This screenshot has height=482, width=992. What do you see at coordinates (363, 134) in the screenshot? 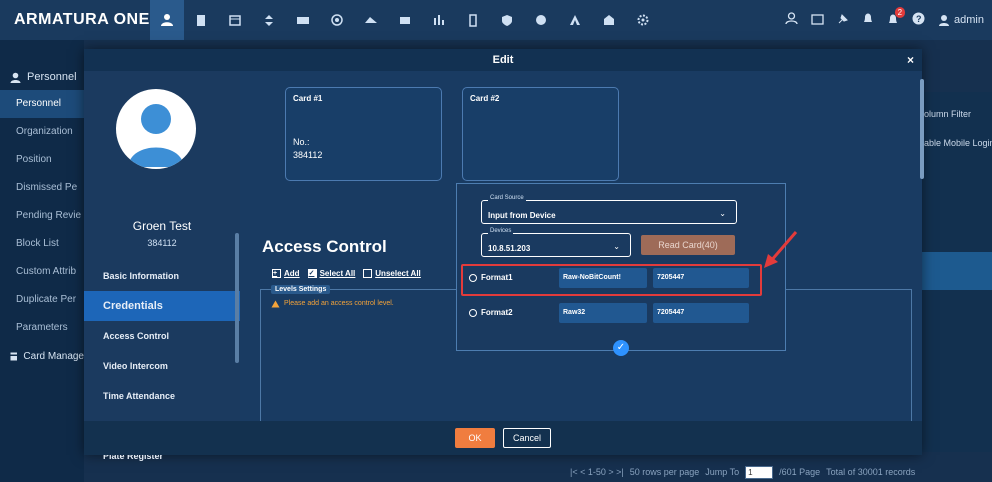
I see `card-1: Card #1 No.: 384112` at bounding box center [363, 134].